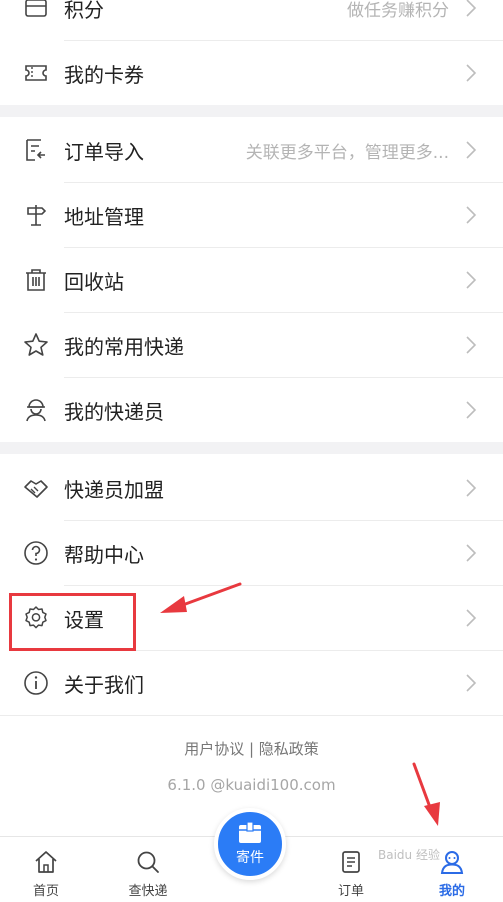 The height and width of the screenshot is (902, 503). Describe the element at coordinates (250, 858) in the screenshot. I see `send-button-label: 寄件` at that location.